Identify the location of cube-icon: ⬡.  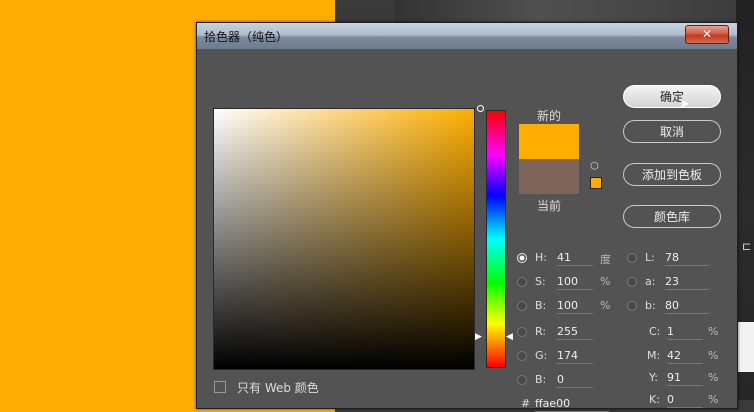
(595, 166).